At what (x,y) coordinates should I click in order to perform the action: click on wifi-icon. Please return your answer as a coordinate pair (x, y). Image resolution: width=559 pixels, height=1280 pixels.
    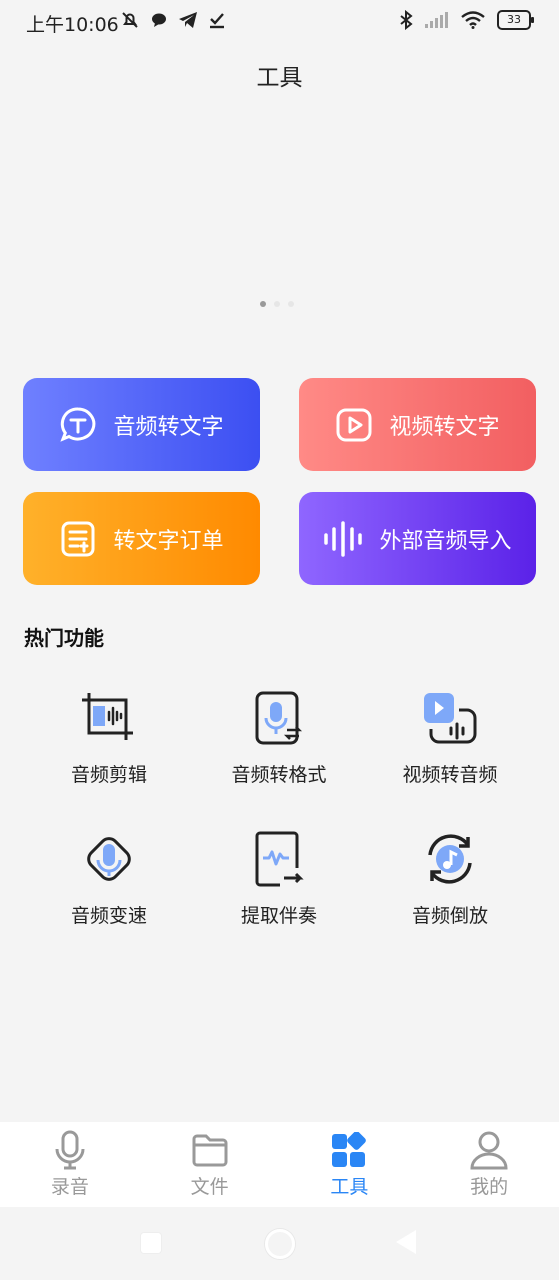
    Looking at the image, I should click on (473, 20).